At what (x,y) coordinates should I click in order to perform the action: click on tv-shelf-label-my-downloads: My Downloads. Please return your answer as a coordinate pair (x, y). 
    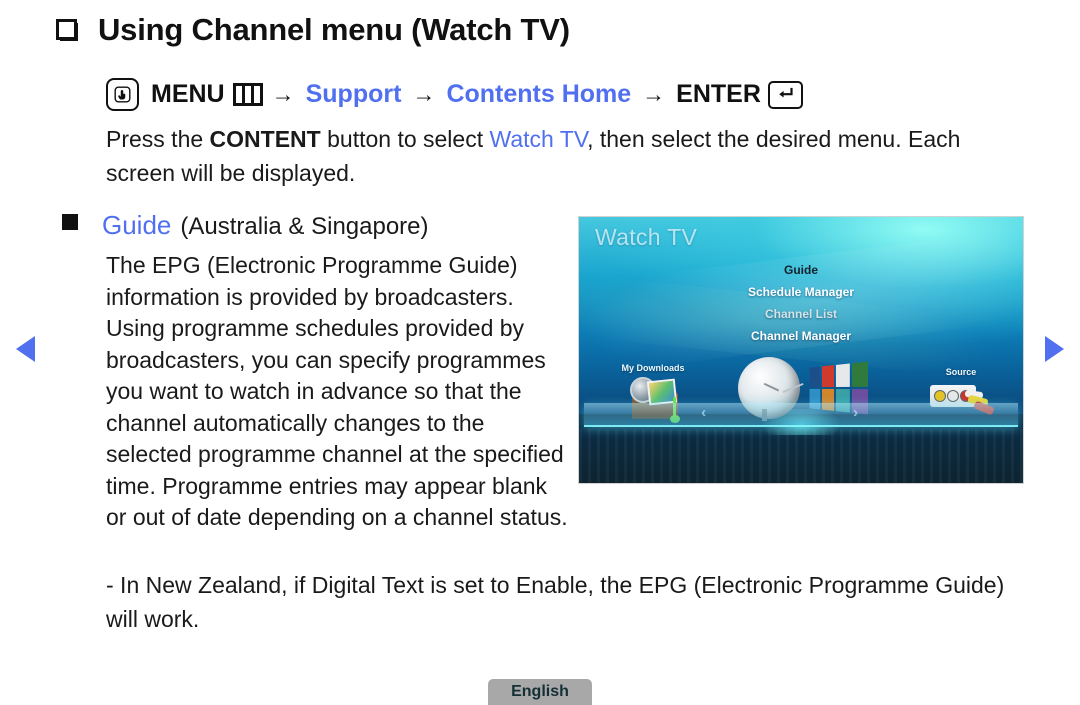
    Looking at the image, I should click on (653, 368).